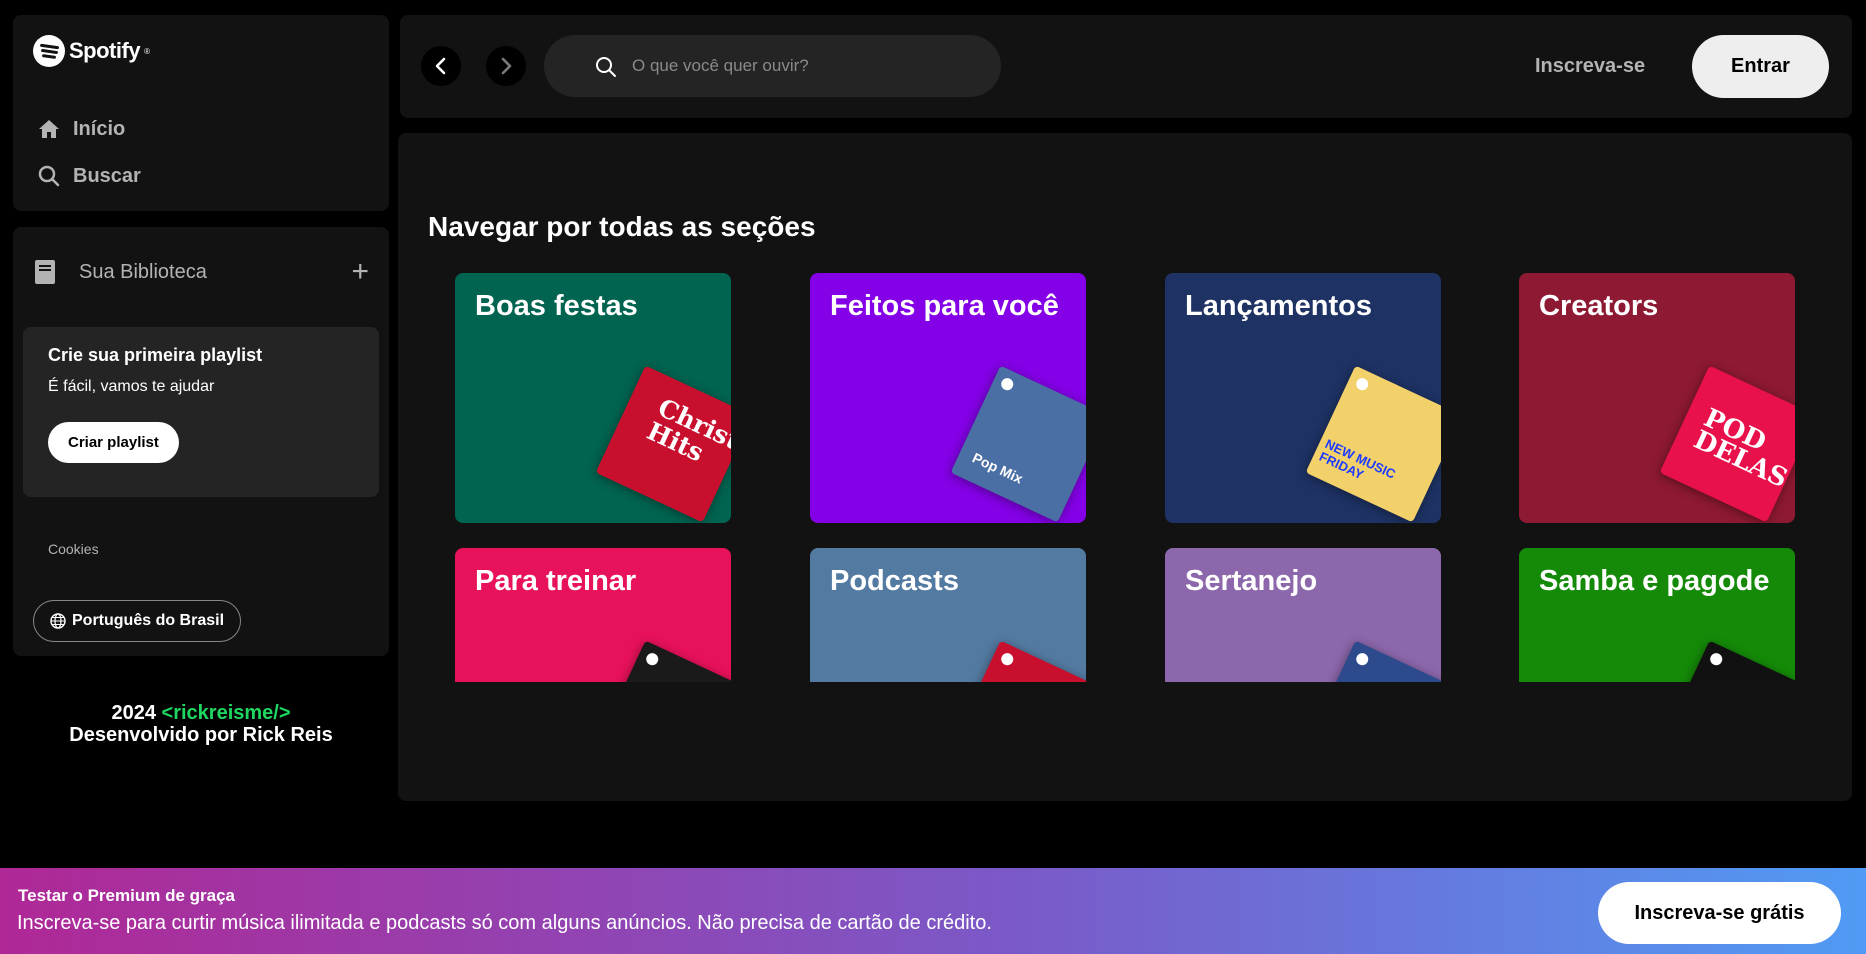 The height and width of the screenshot is (954, 1866). I want to click on category-card-samba-e-pagode: Samba e pagode, so click(1657, 615).